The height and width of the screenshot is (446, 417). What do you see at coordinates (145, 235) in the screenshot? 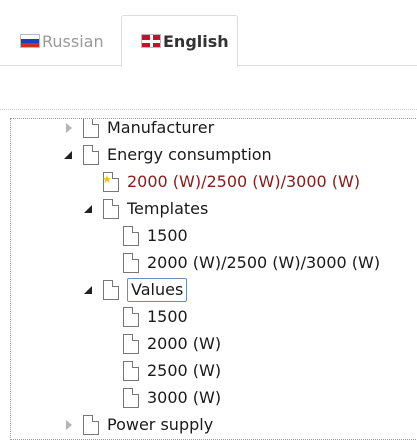
I see `tree-node-template-1500: 1500` at bounding box center [145, 235].